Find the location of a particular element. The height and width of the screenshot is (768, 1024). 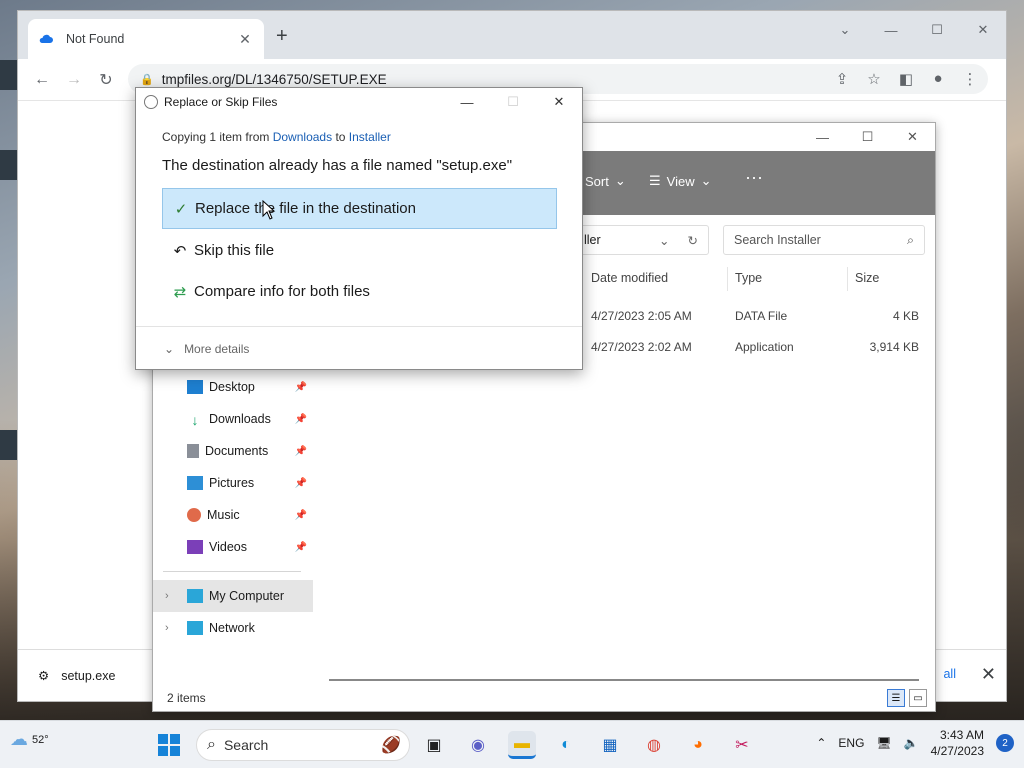

column-header-date: Date modified is located at coordinates (629, 278).